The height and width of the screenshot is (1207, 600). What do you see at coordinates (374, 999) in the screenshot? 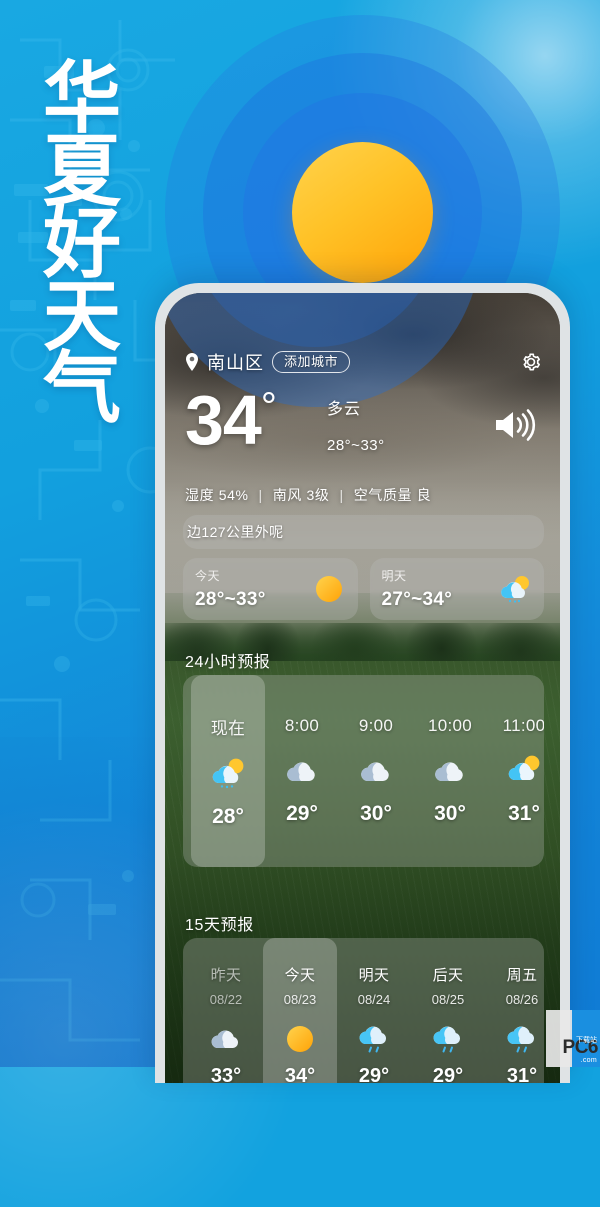
I see `daily-date: 08/24` at bounding box center [374, 999].